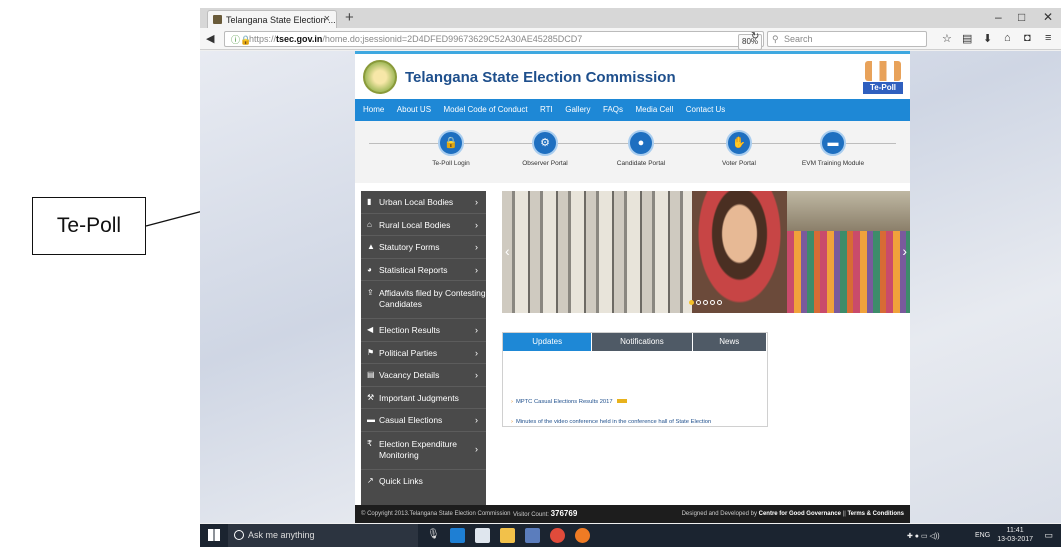 The height and width of the screenshot is (547, 1061). Describe the element at coordinates (904, 251) in the screenshot. I see `slider-next-arrow-icon: ›` at that location.